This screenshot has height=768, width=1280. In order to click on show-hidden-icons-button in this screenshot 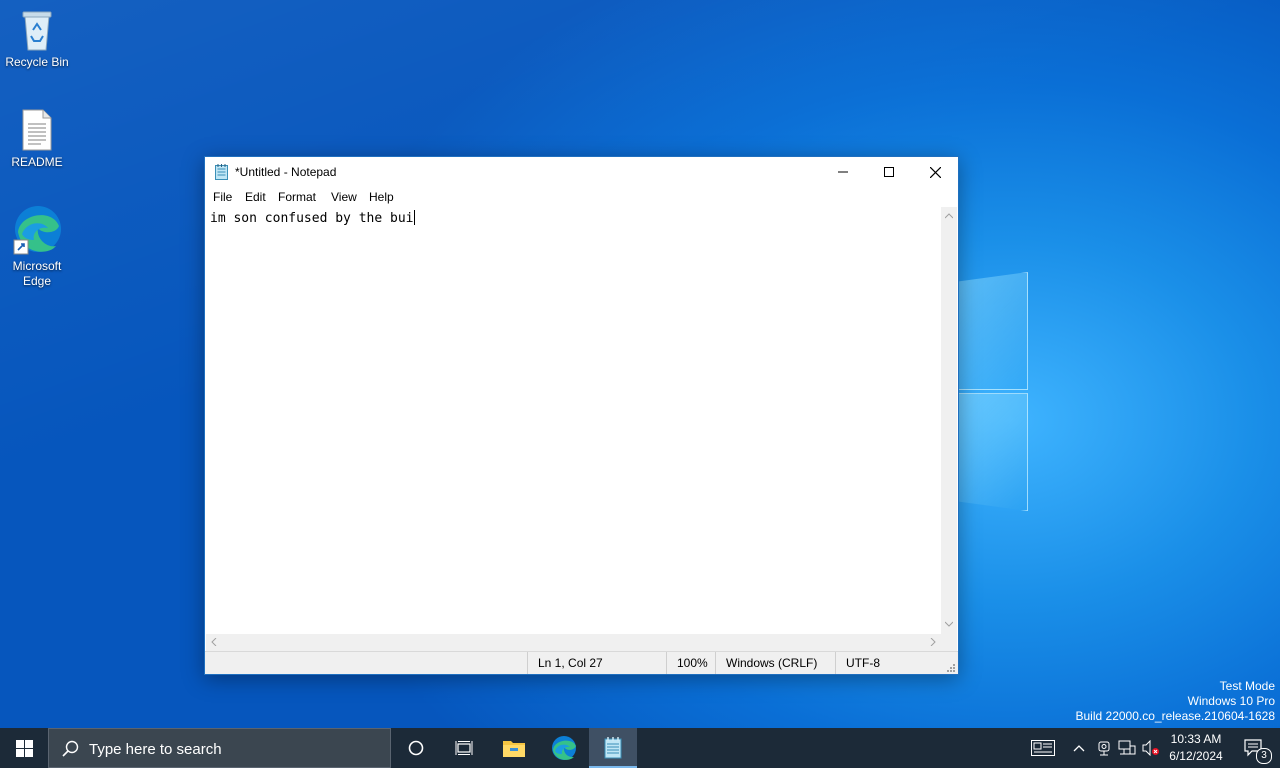, I will do `click(1079, 748)`.